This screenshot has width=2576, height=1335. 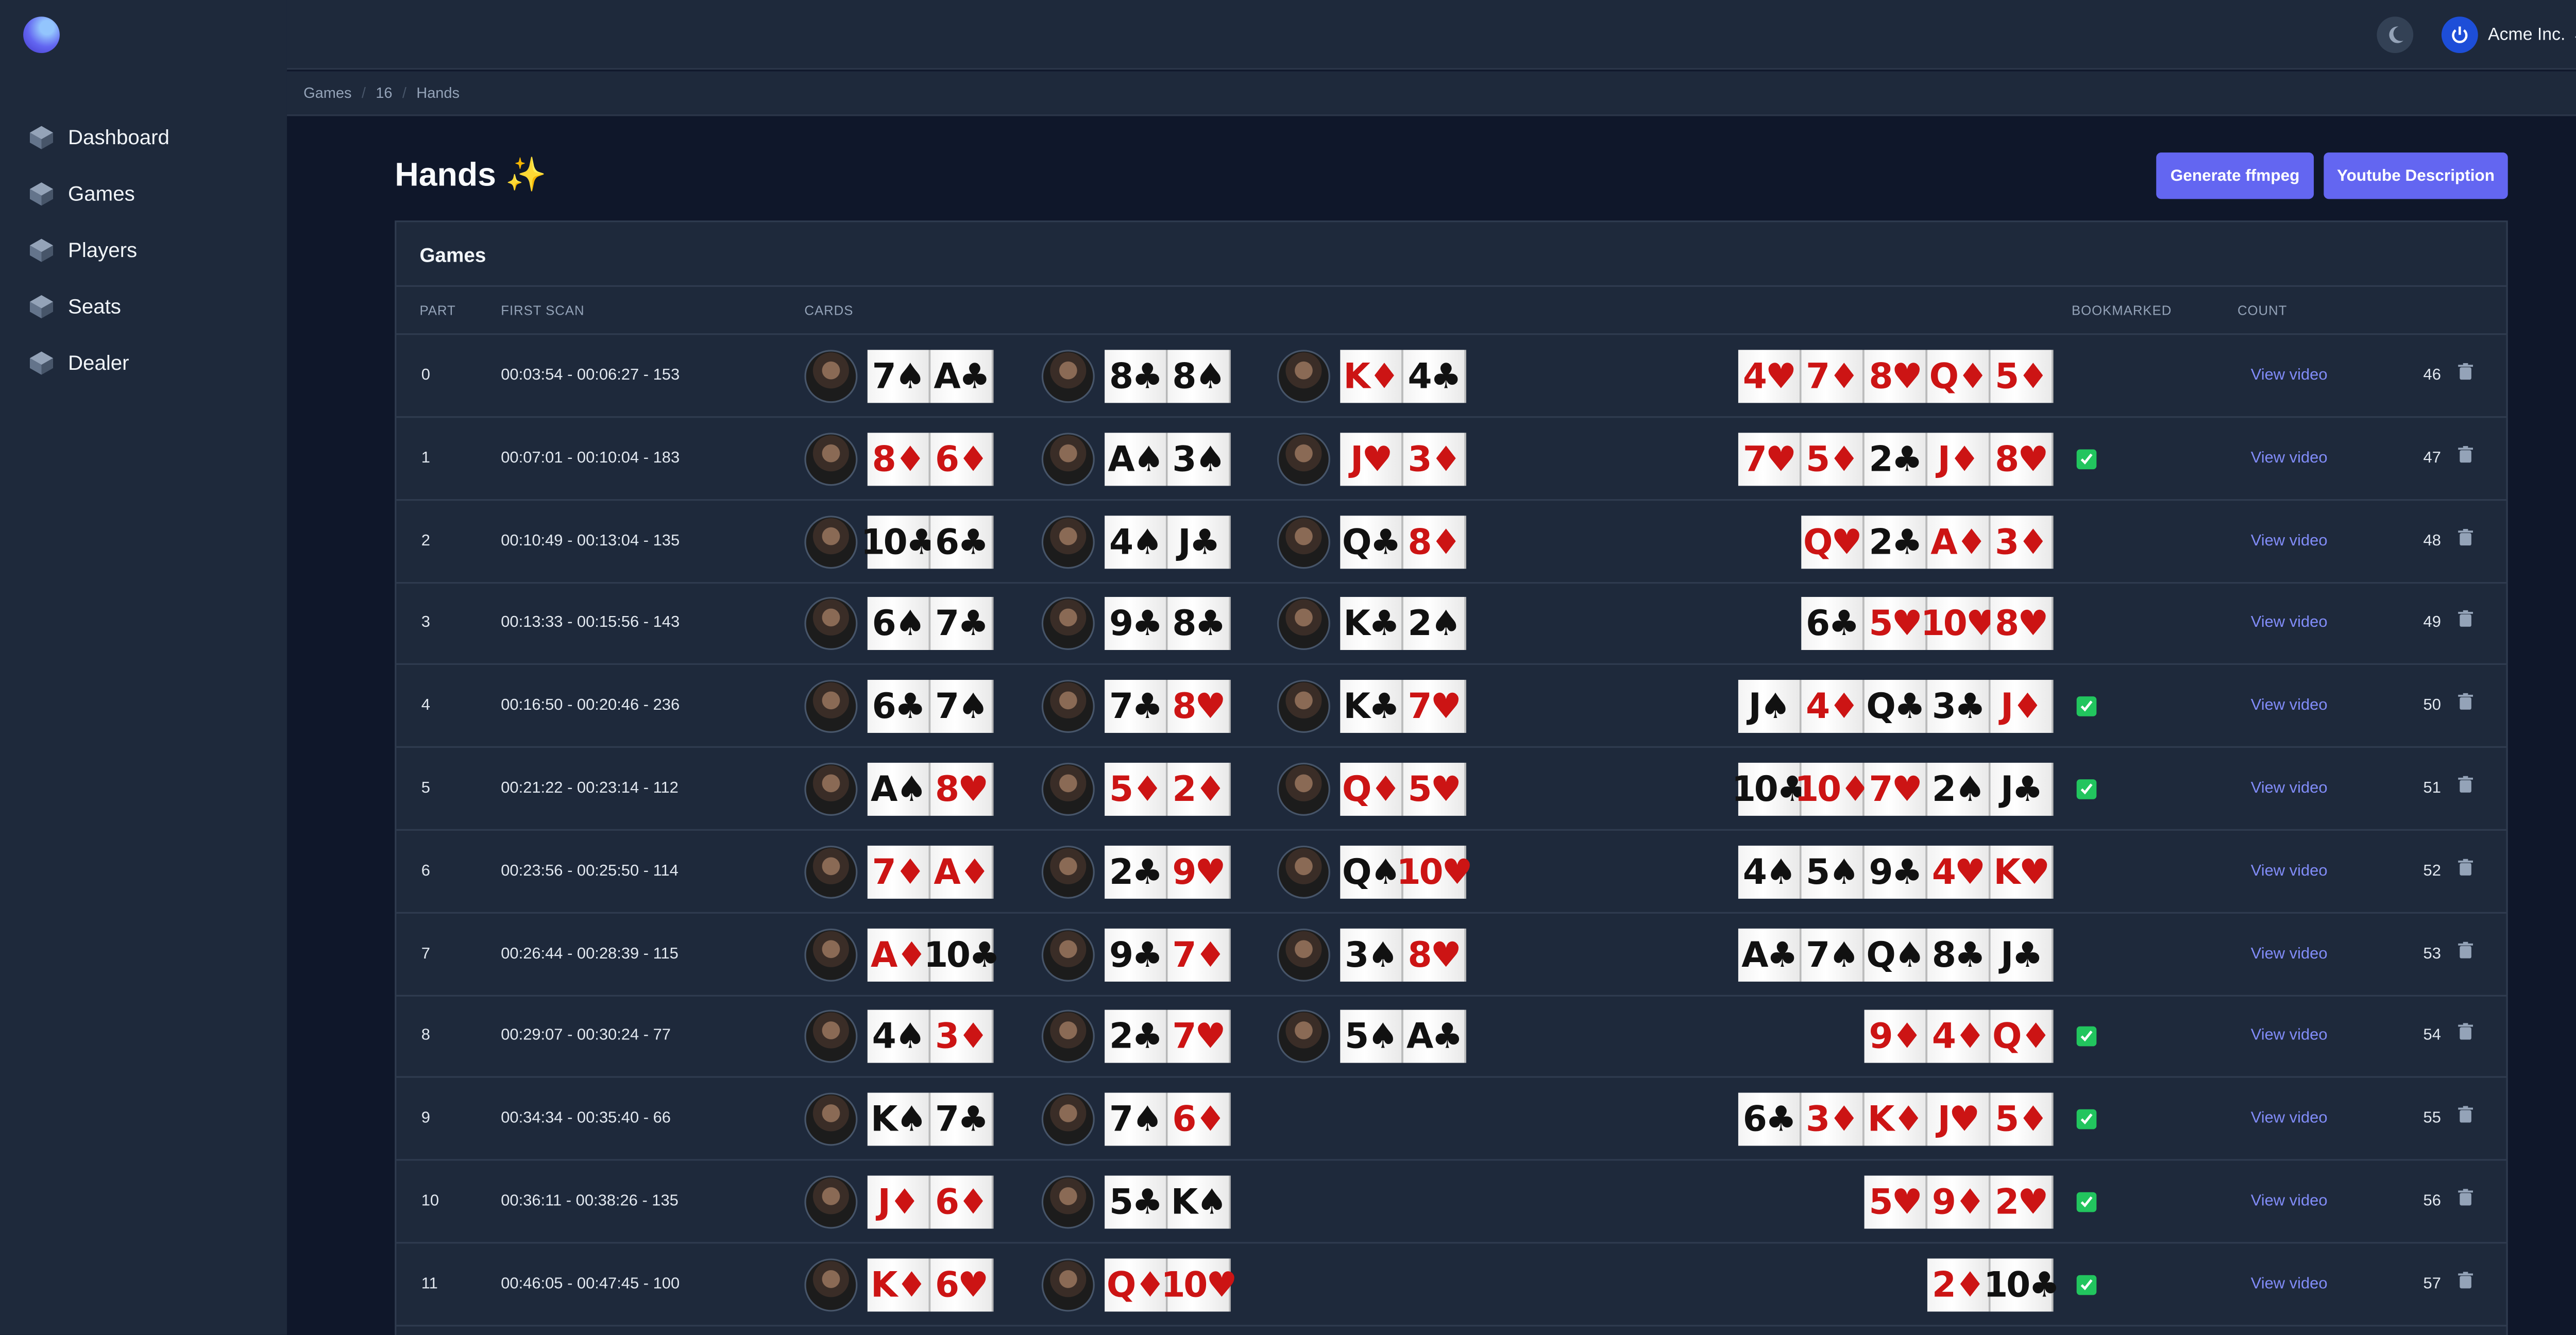 I want to click on sidebar-item-players: Players, so click(x=143, y=250).